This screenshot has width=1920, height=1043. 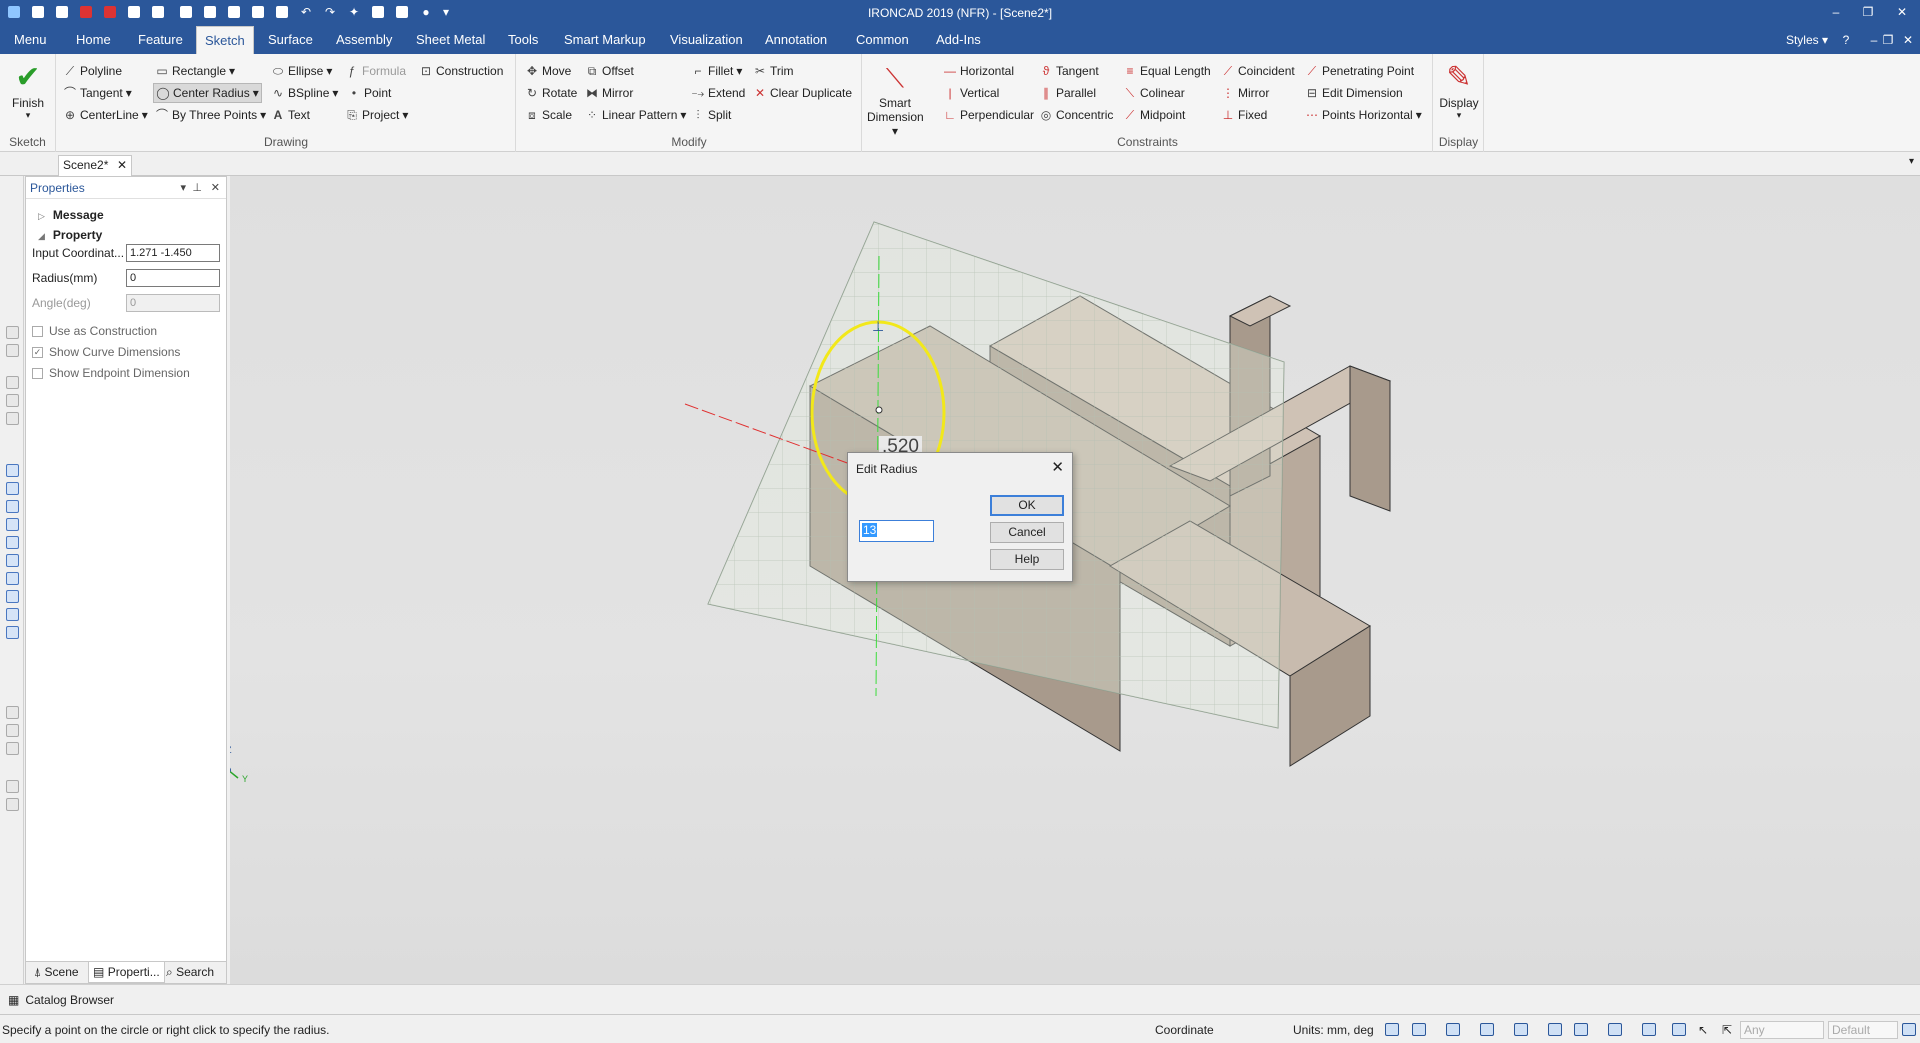 I want to click on status-settings-icon, so click(x=1909, y=1029).